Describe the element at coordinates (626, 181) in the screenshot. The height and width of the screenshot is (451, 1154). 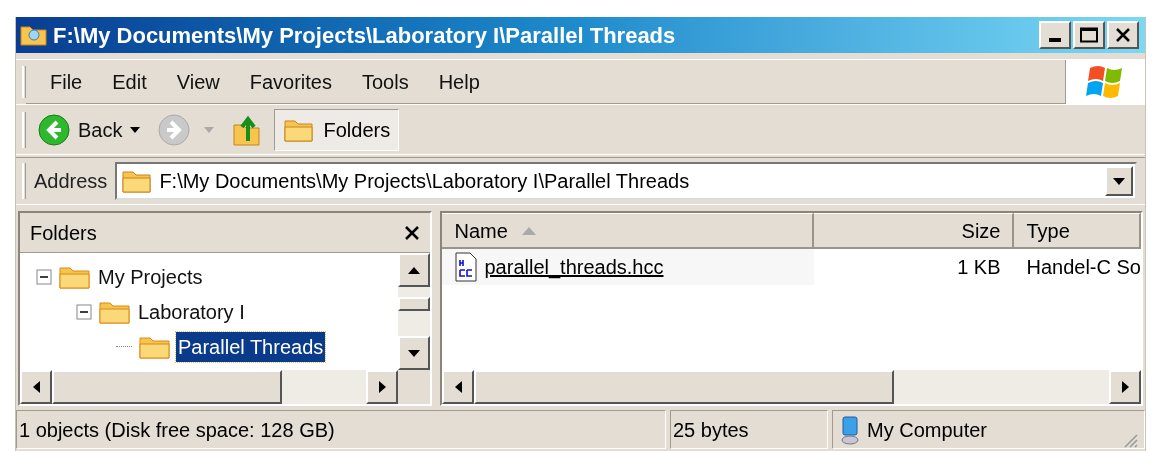
I see `address-field: F:\My Documents\My Projects\Laboratory I\Parallel Threads` at that location.